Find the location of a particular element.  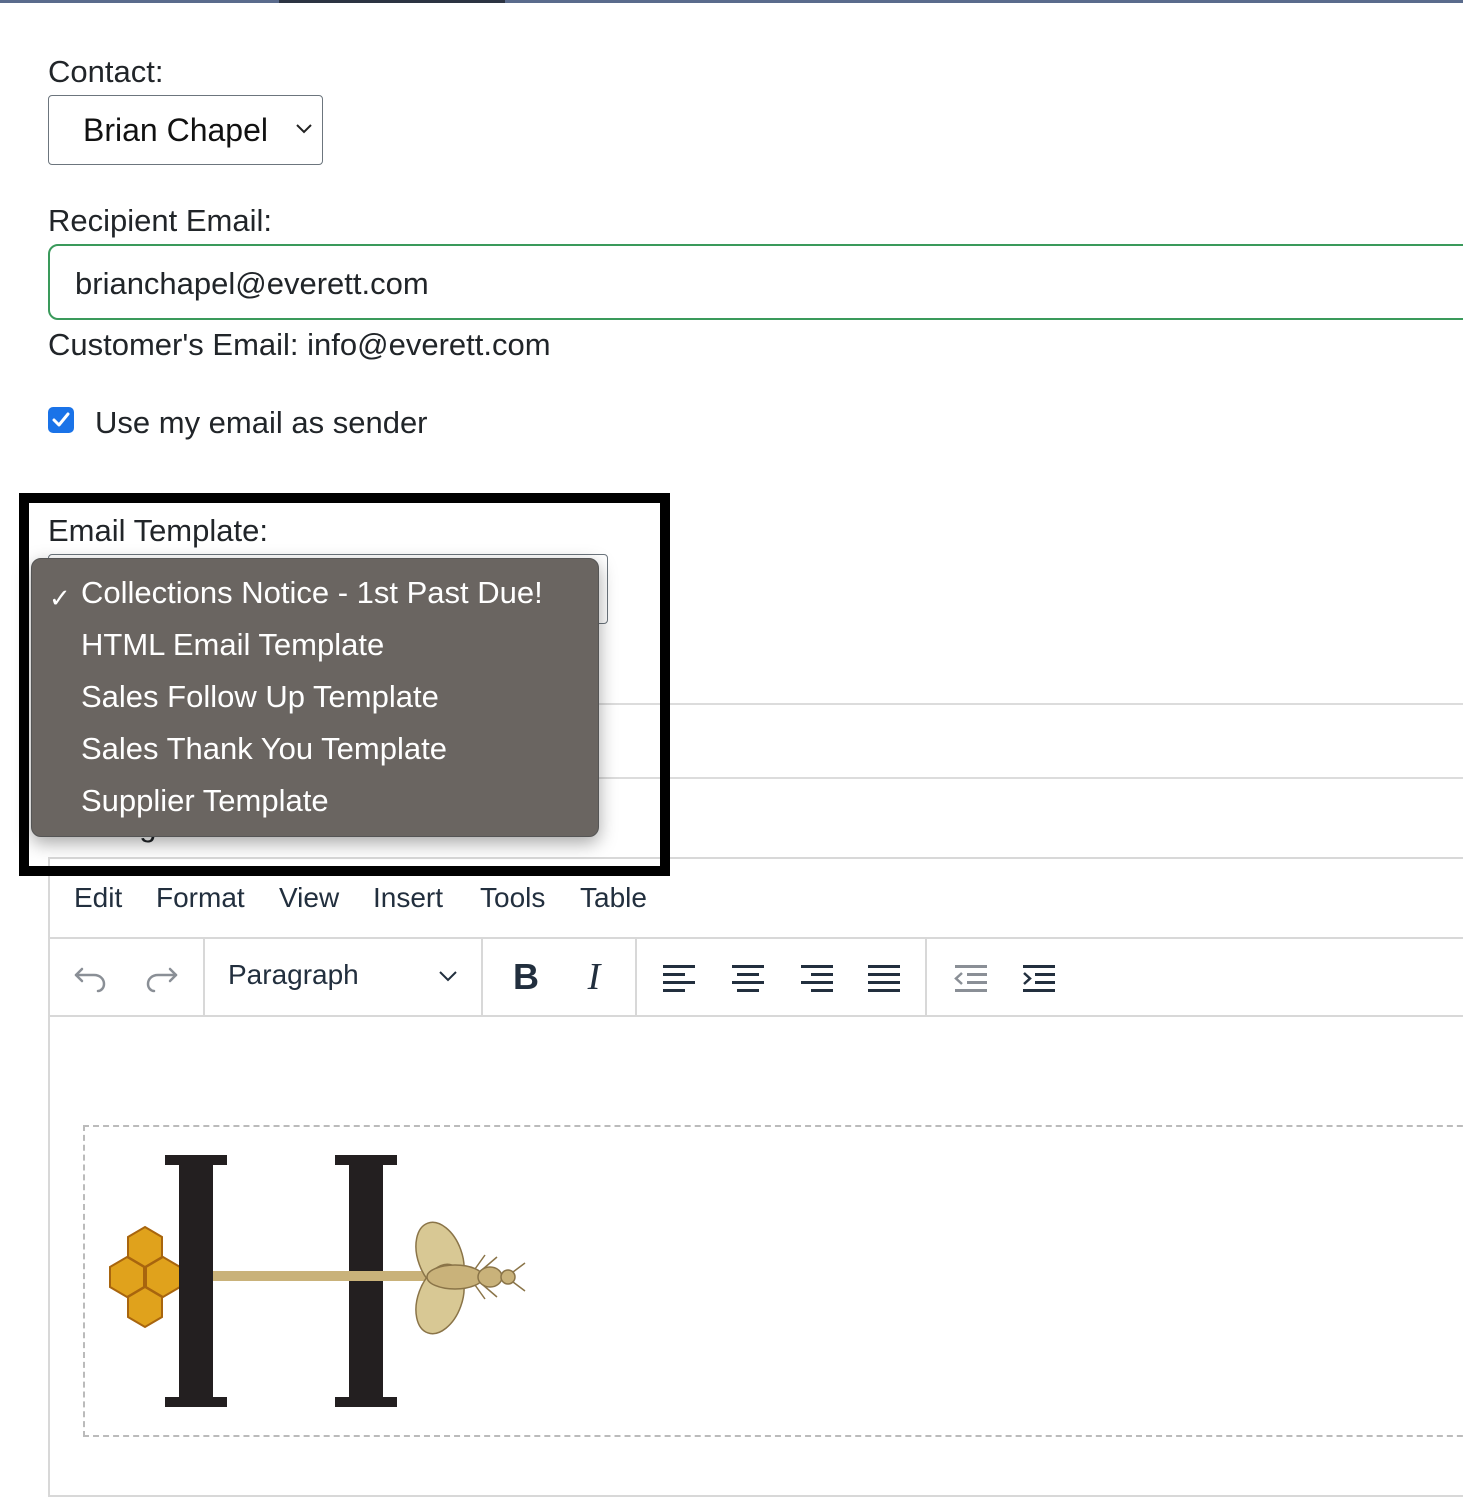

checkmark-icon is located at coordinates (61, 419).